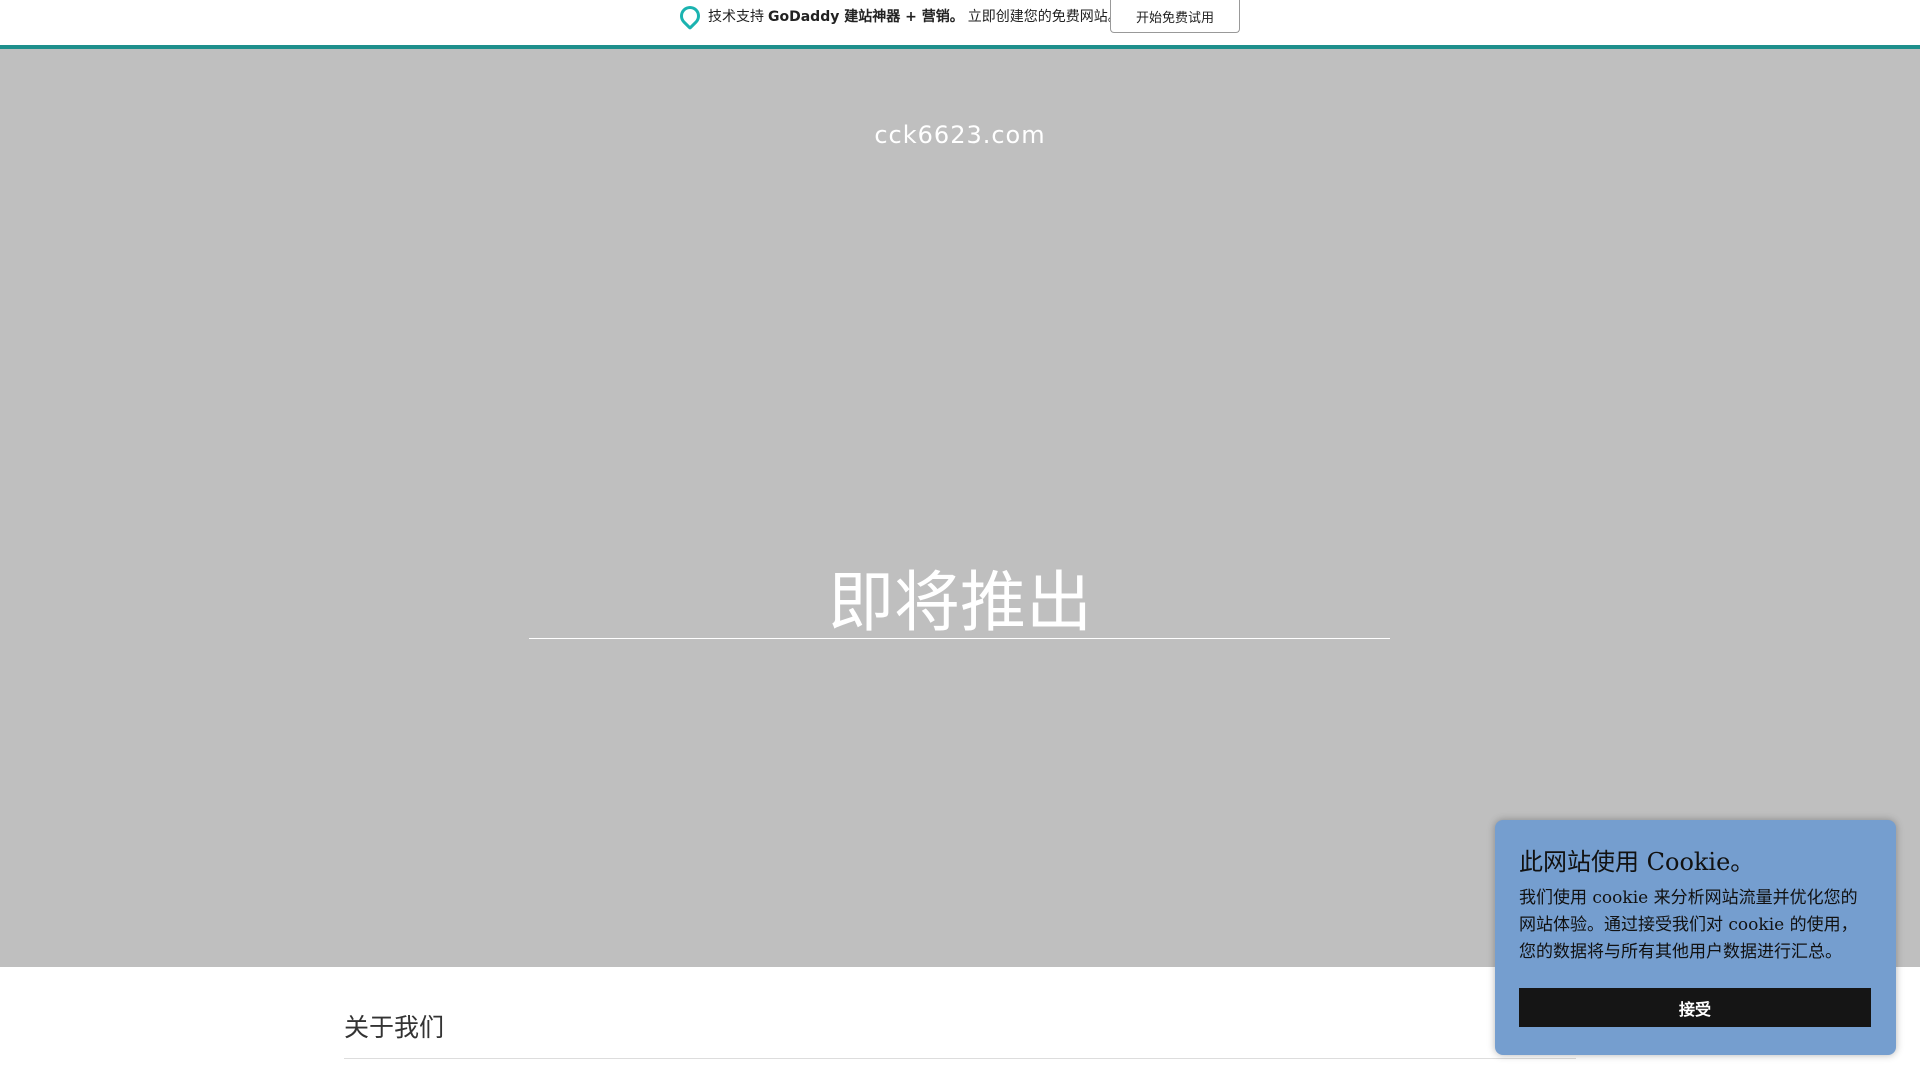  Describe the element at coordinates (960, 135) in the screenshot. I see `site-domain: cck6623.com` at that location.